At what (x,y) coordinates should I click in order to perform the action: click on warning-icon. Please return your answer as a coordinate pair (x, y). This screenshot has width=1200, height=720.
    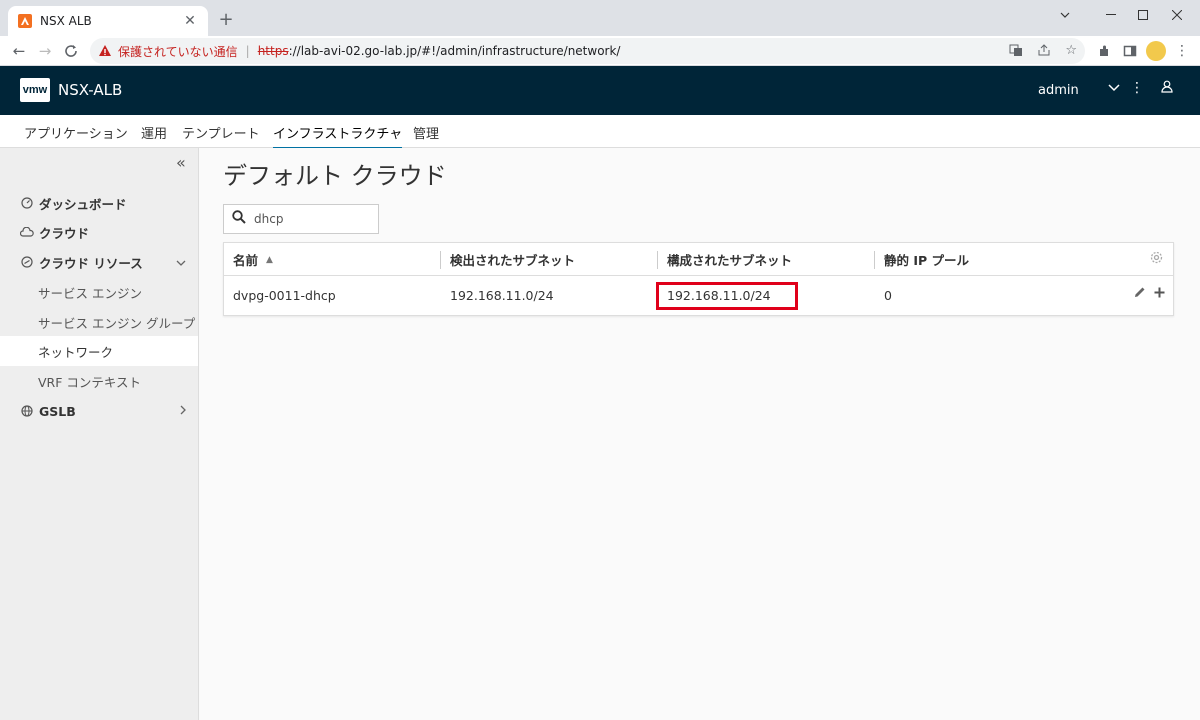
    Looking at the image, I should click on (105, 50).